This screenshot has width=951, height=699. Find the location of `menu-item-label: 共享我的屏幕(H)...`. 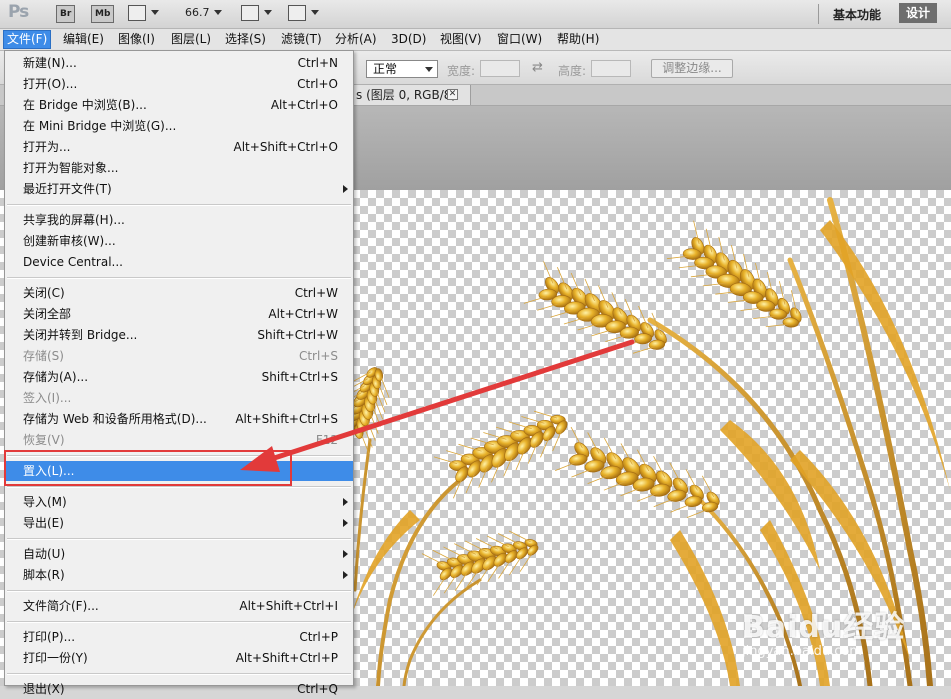

menu-item-label: 共享我的屏幕(H)... is located at coordinates (74, 220).